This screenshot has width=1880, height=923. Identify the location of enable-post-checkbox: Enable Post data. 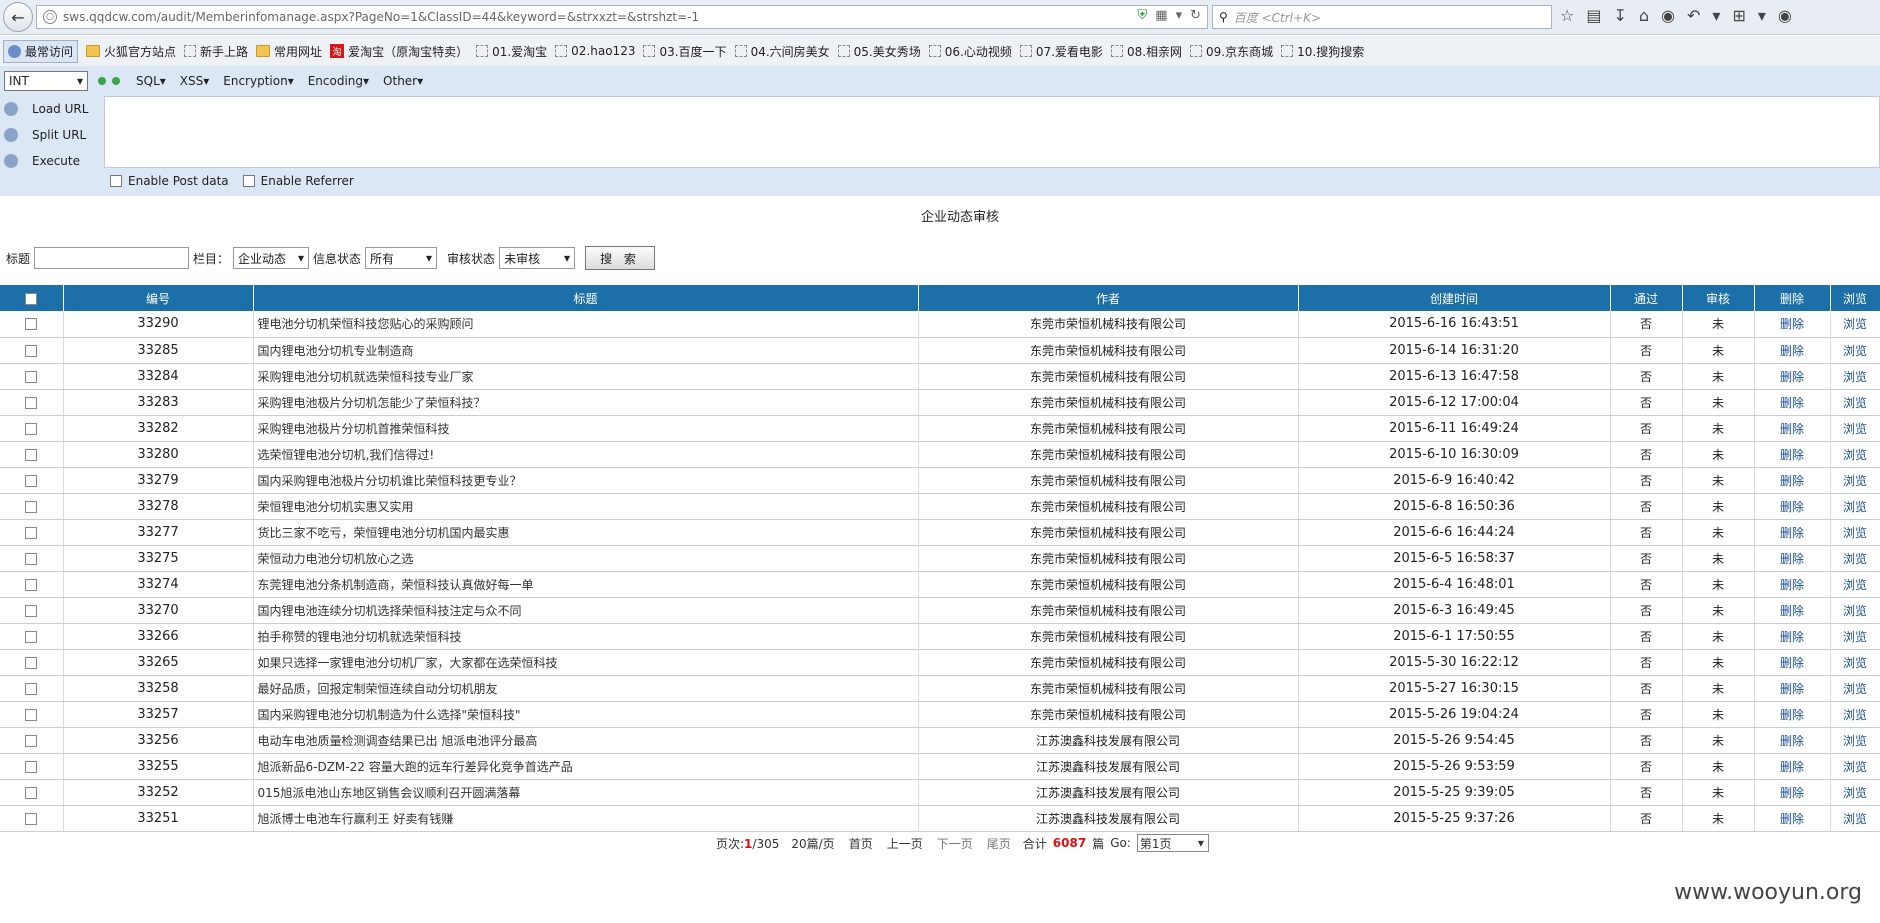
(169, 181).